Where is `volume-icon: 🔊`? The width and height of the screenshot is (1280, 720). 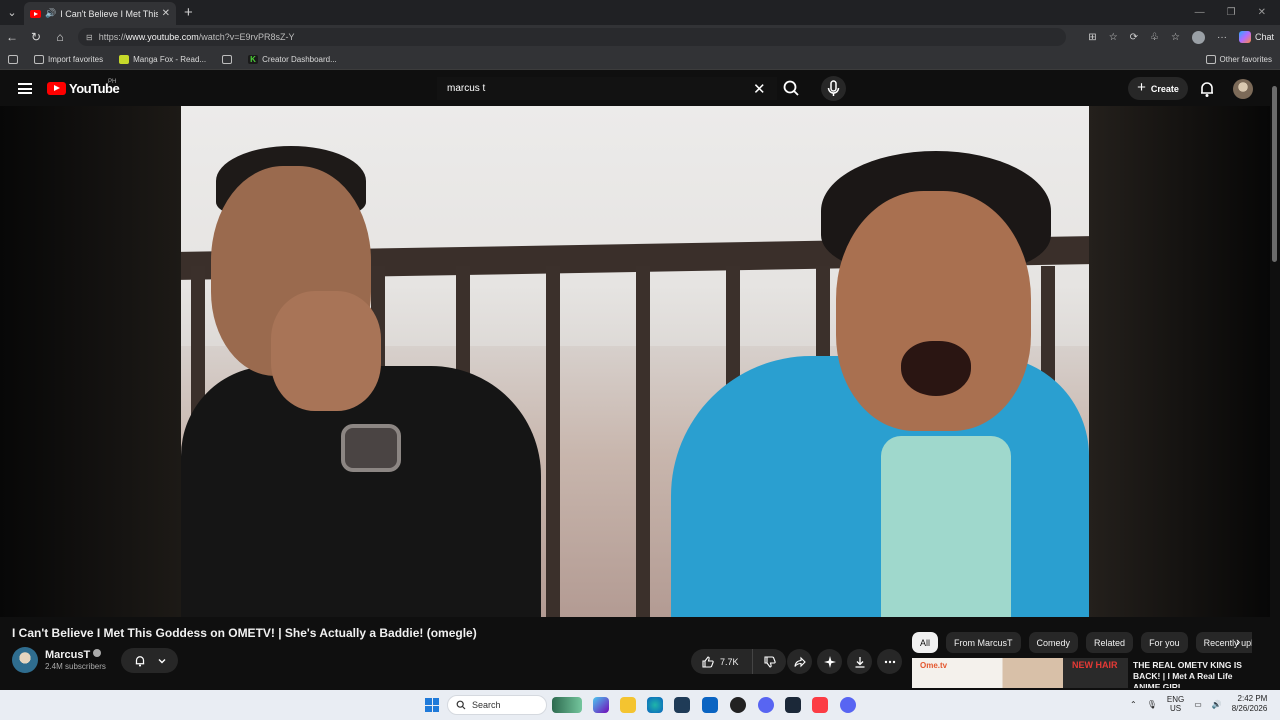
volume-icon: 🔊 is located at coordinates (1217, 704).